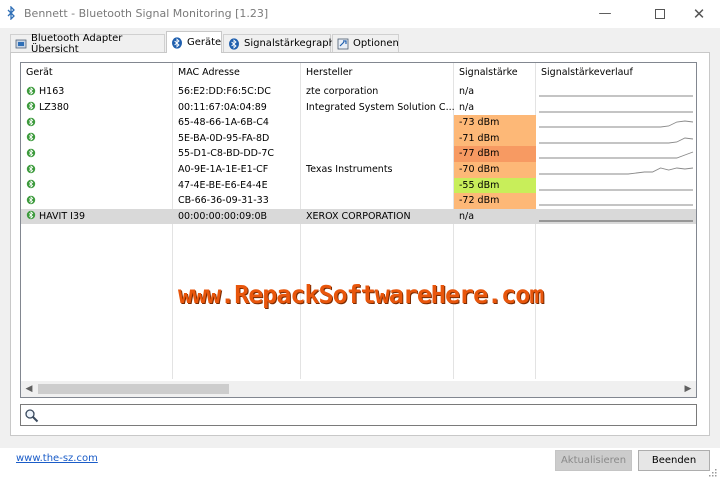 This screenshot has width=720, height=480. What do you see at coordinates (349, 169) in the screenshot?
I see `vendor-cell: Texas Instruments` at bounding box center [349, 169].